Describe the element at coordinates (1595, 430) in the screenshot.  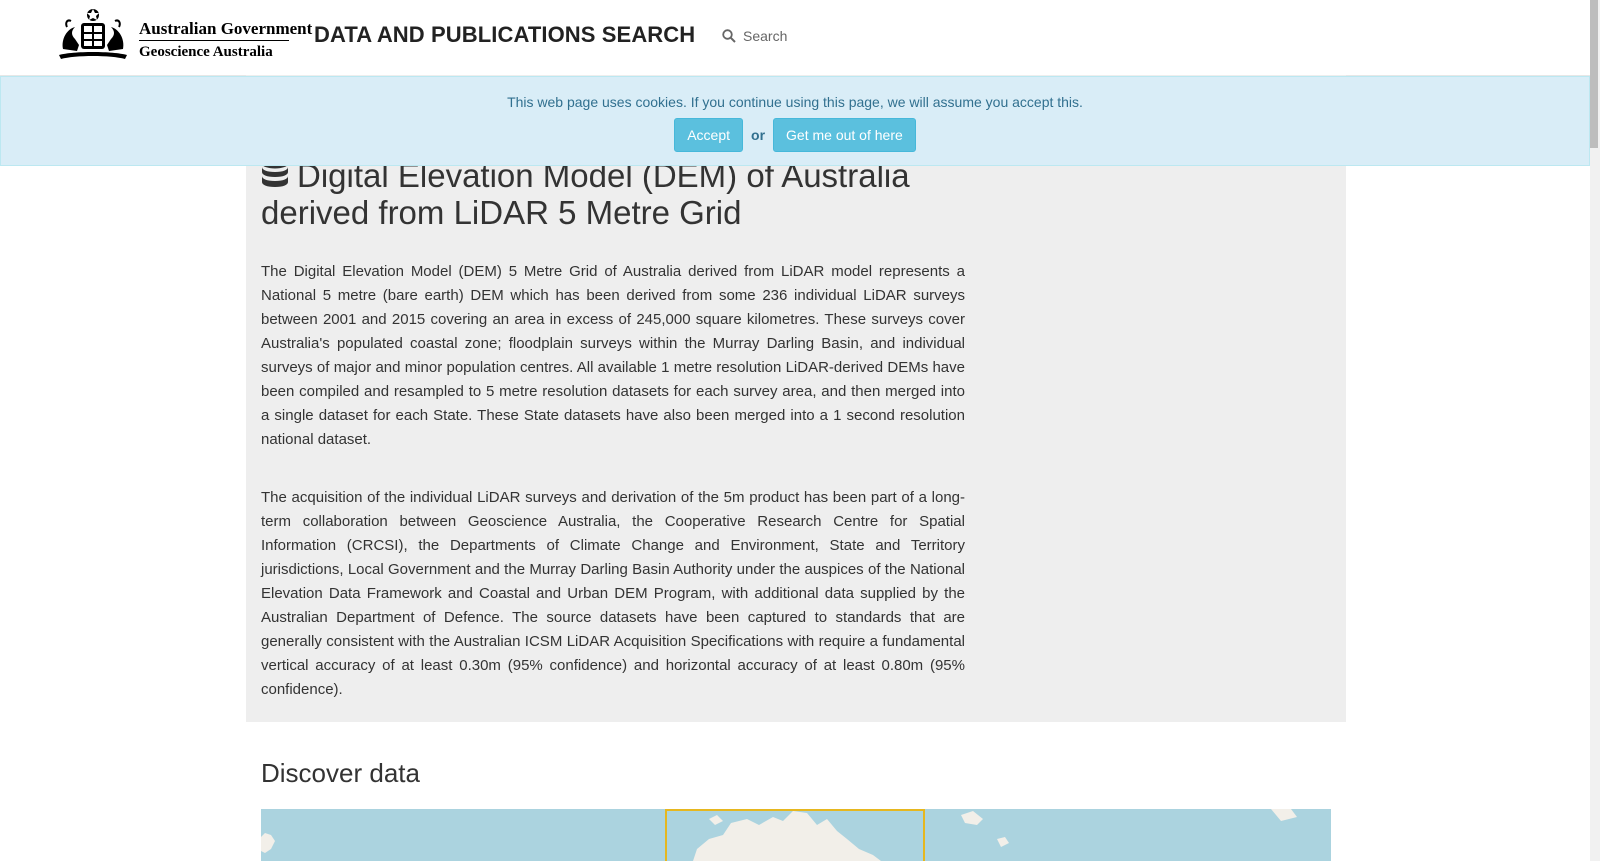
I see `page-scrollbar` at that location.